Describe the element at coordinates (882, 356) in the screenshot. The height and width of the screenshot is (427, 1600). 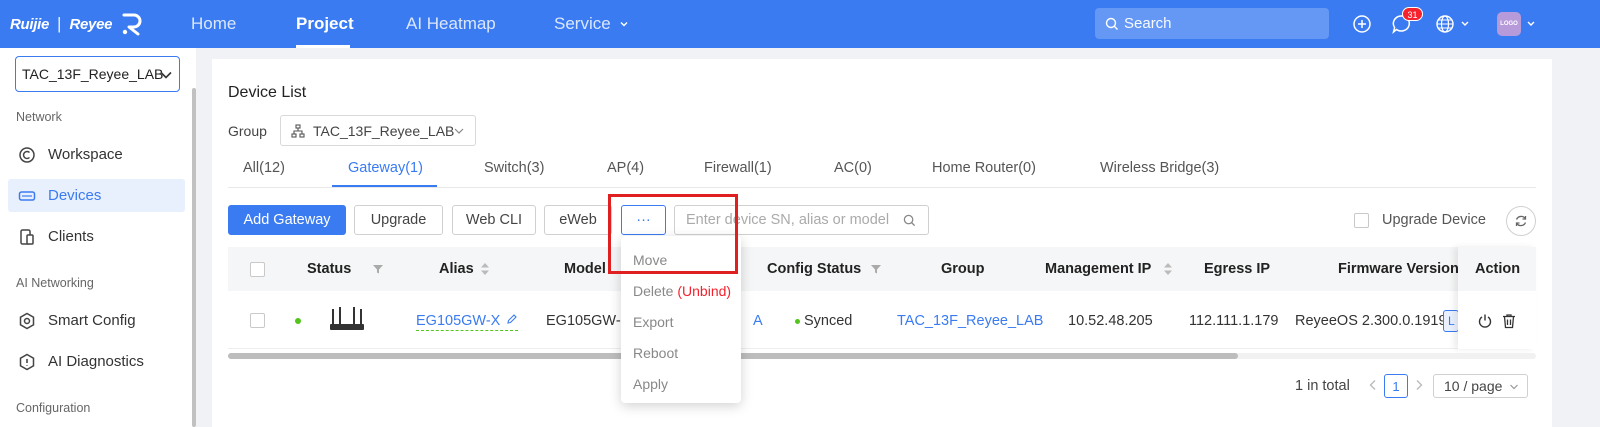
I see `horizontal-scrollbar` at that location.